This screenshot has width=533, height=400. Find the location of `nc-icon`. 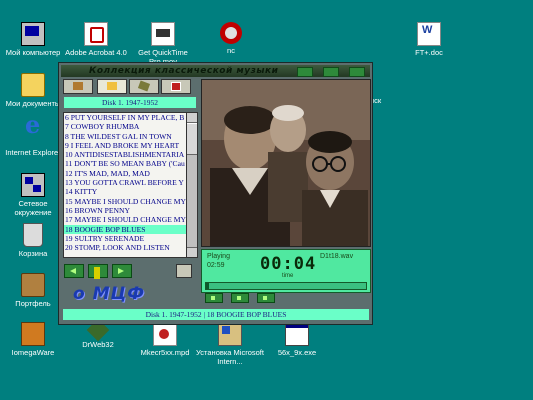

nc-icon is located at coordinates (231, 33).